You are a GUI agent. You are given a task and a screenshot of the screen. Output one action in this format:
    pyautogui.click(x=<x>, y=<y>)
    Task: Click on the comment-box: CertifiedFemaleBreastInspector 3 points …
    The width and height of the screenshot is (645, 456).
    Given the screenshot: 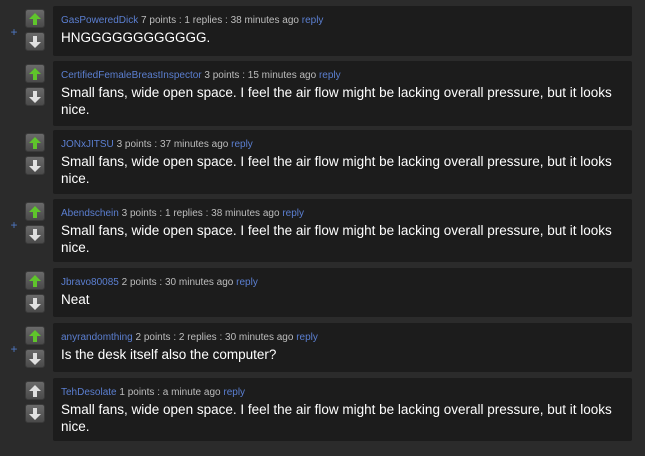 What is the action you would take?
    pyautogui.click(x=342, y=93)
    